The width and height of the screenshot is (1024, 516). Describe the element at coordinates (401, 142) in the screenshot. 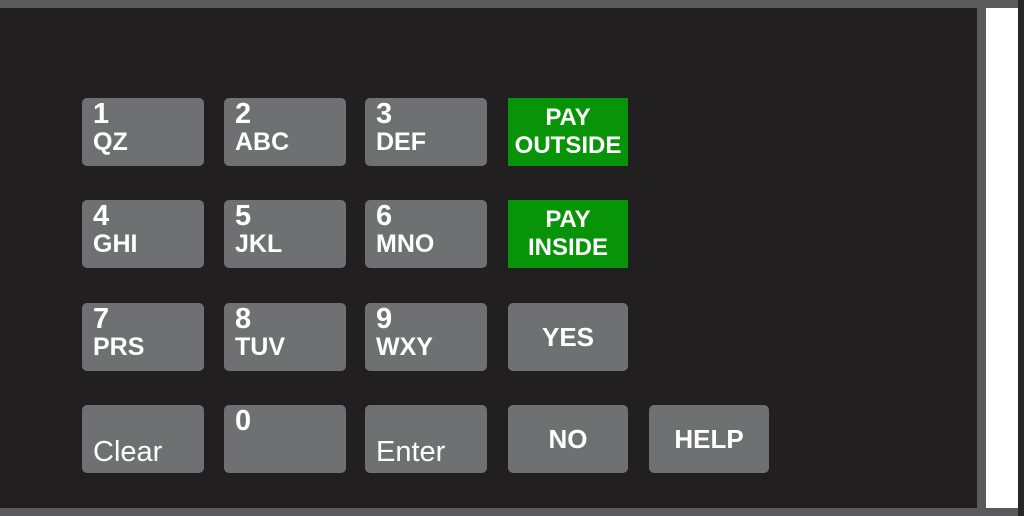

I see `key-3-letters: DEF` at that location.